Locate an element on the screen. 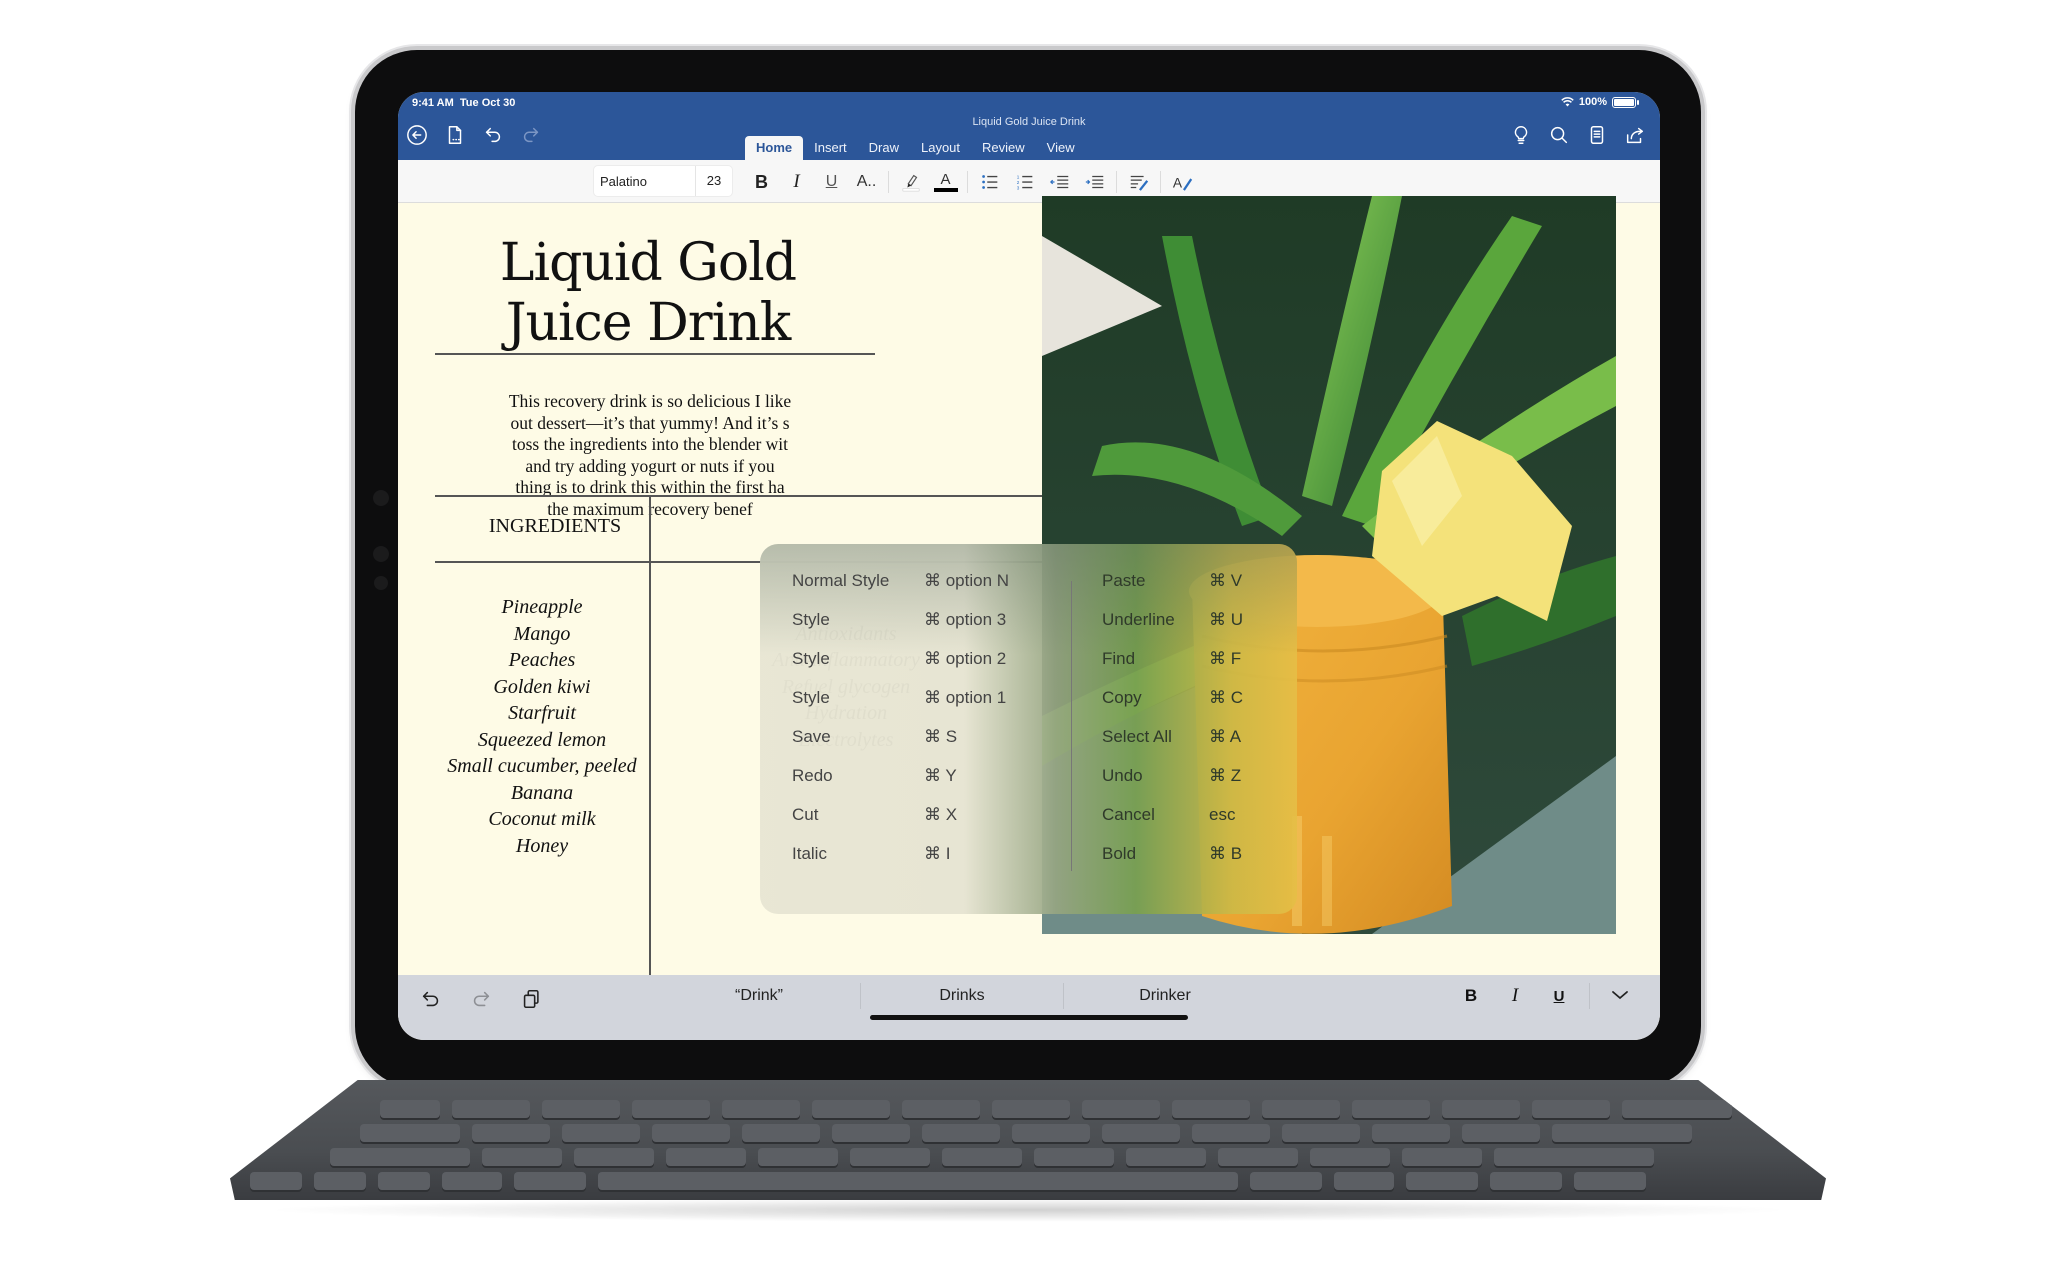 This screenshot has height=1268, width=2048. font-color-button: A is located at coordinates (945, 182).